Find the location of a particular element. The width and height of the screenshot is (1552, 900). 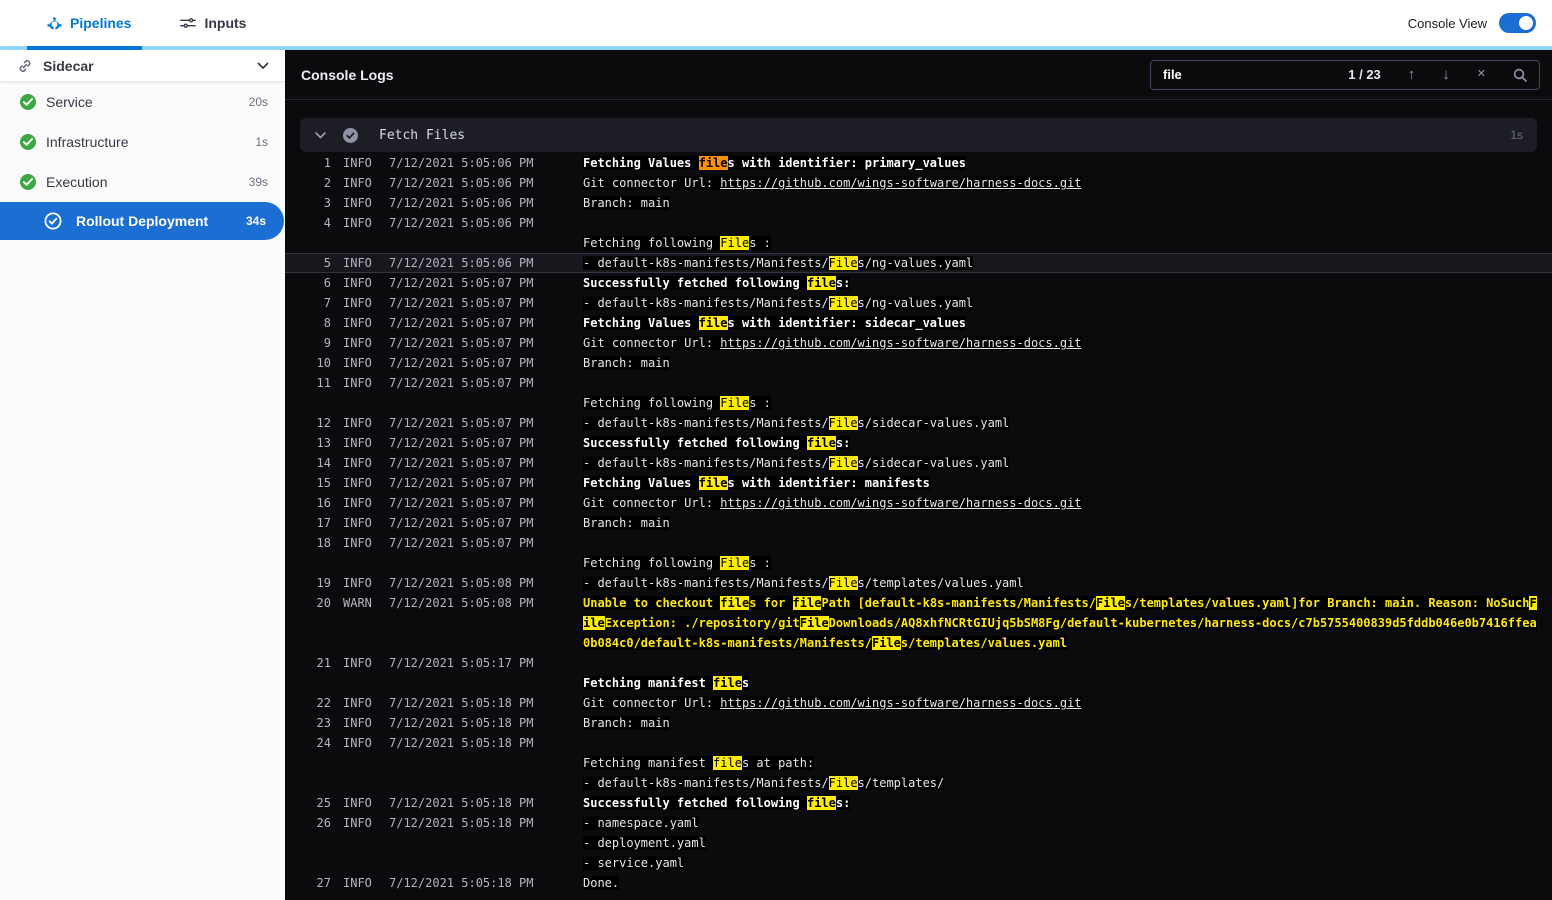

log-row: 18 INFO 7/12/2021 5:05:07 PM is located at coordinates (918, 543).